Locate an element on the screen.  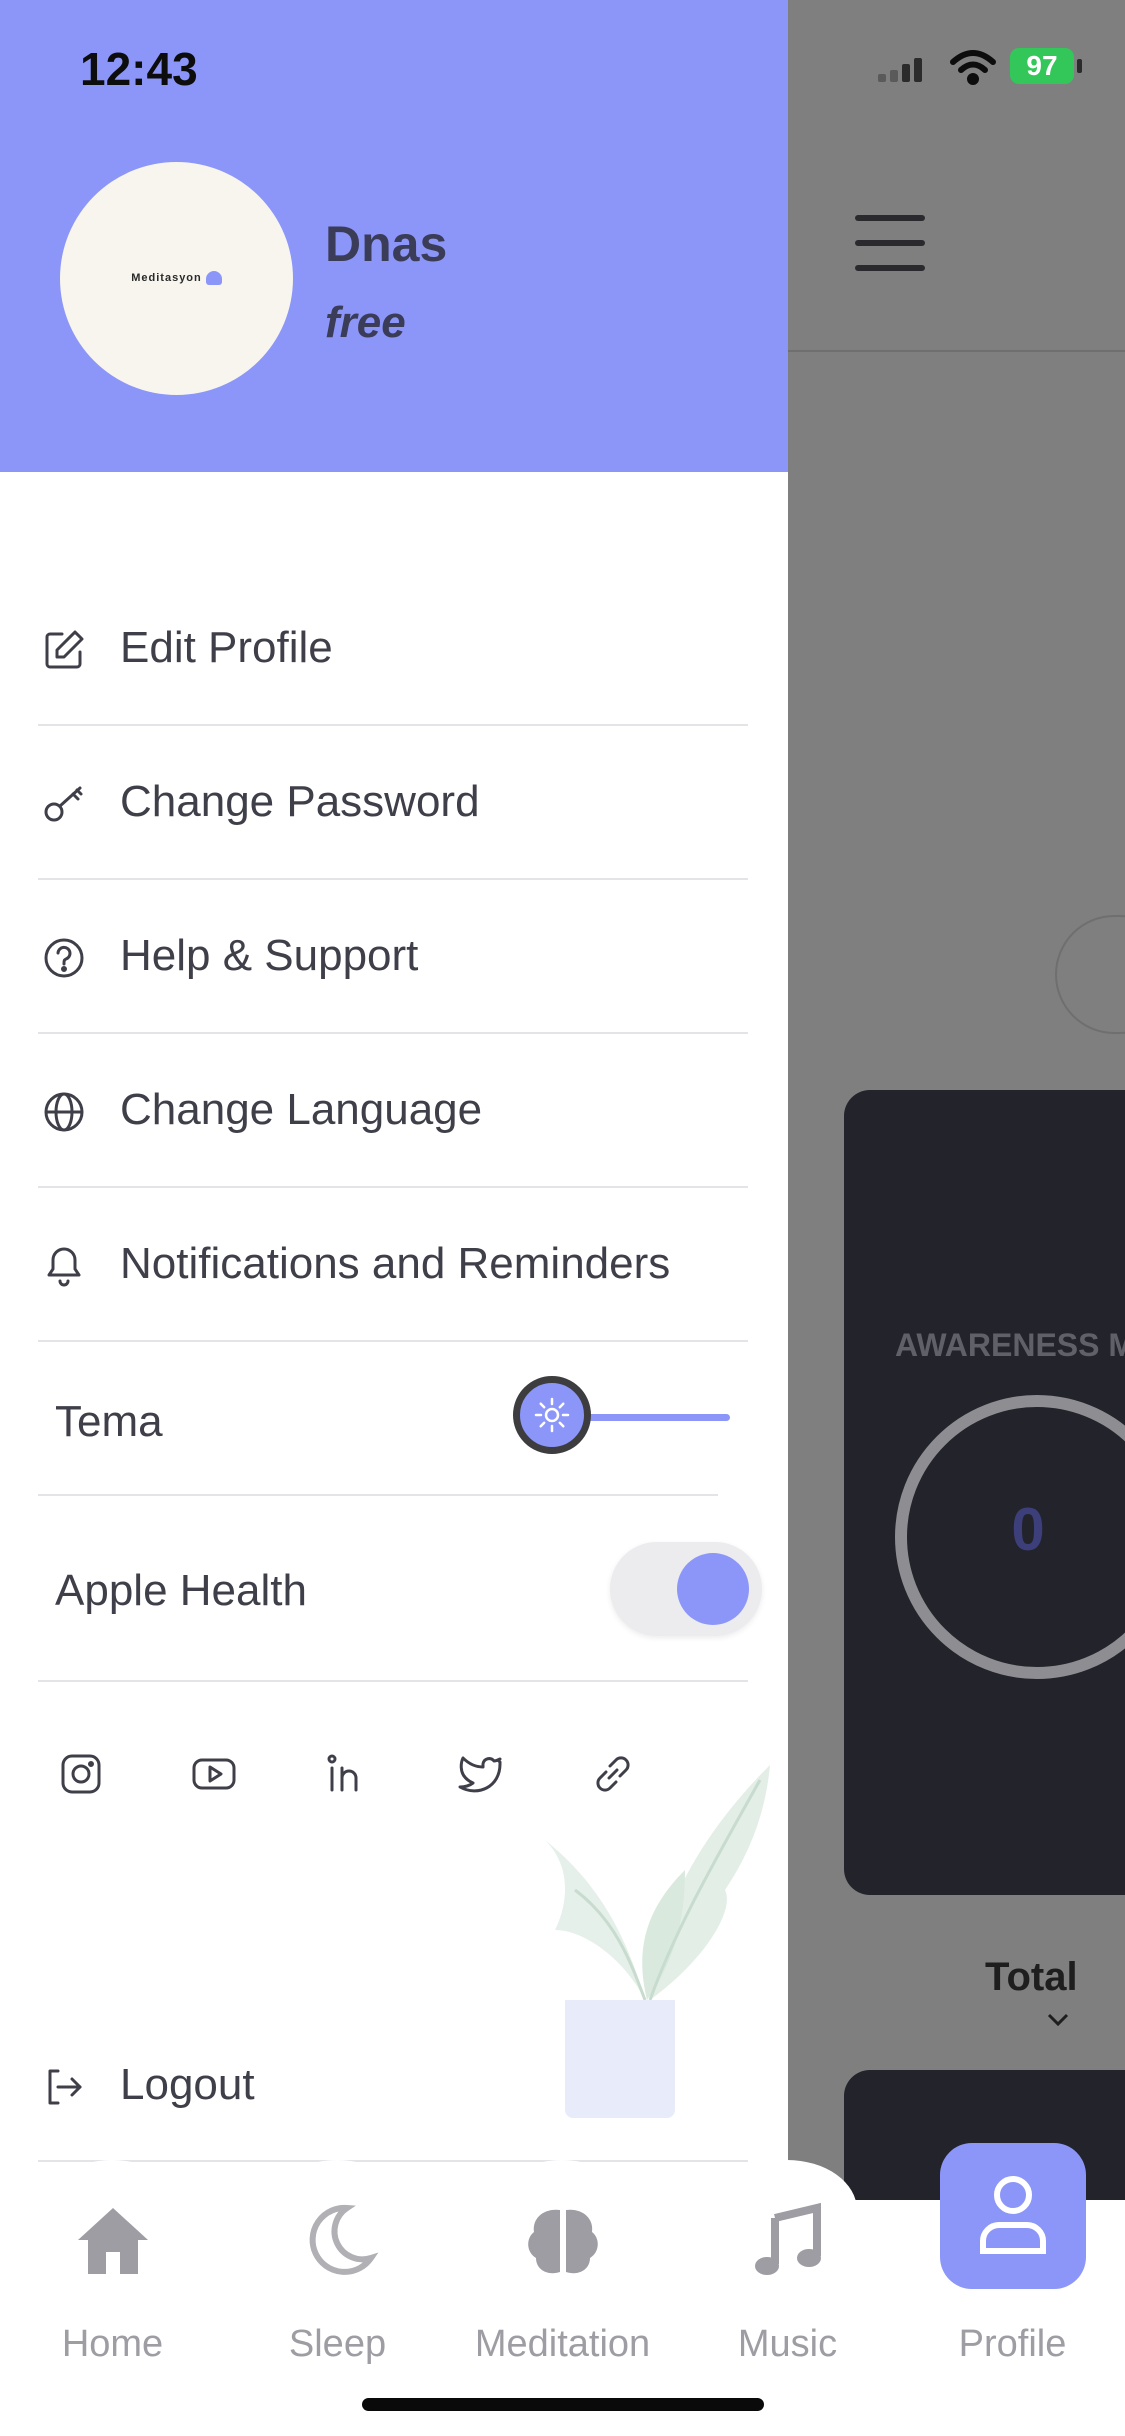
sun-icon is located at coordinates (552, 1415).